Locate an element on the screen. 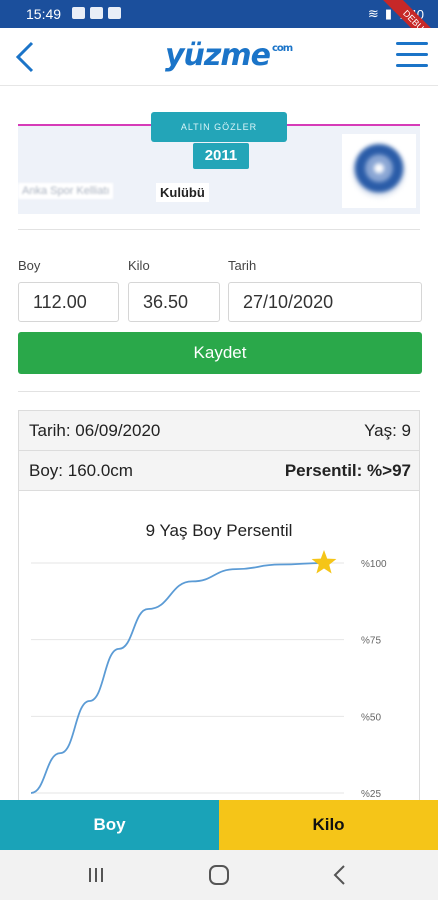 Image resolution: width=438 pixels, height=900 pixels. tab-weight: Kilo is located at coordinates (328, 825).